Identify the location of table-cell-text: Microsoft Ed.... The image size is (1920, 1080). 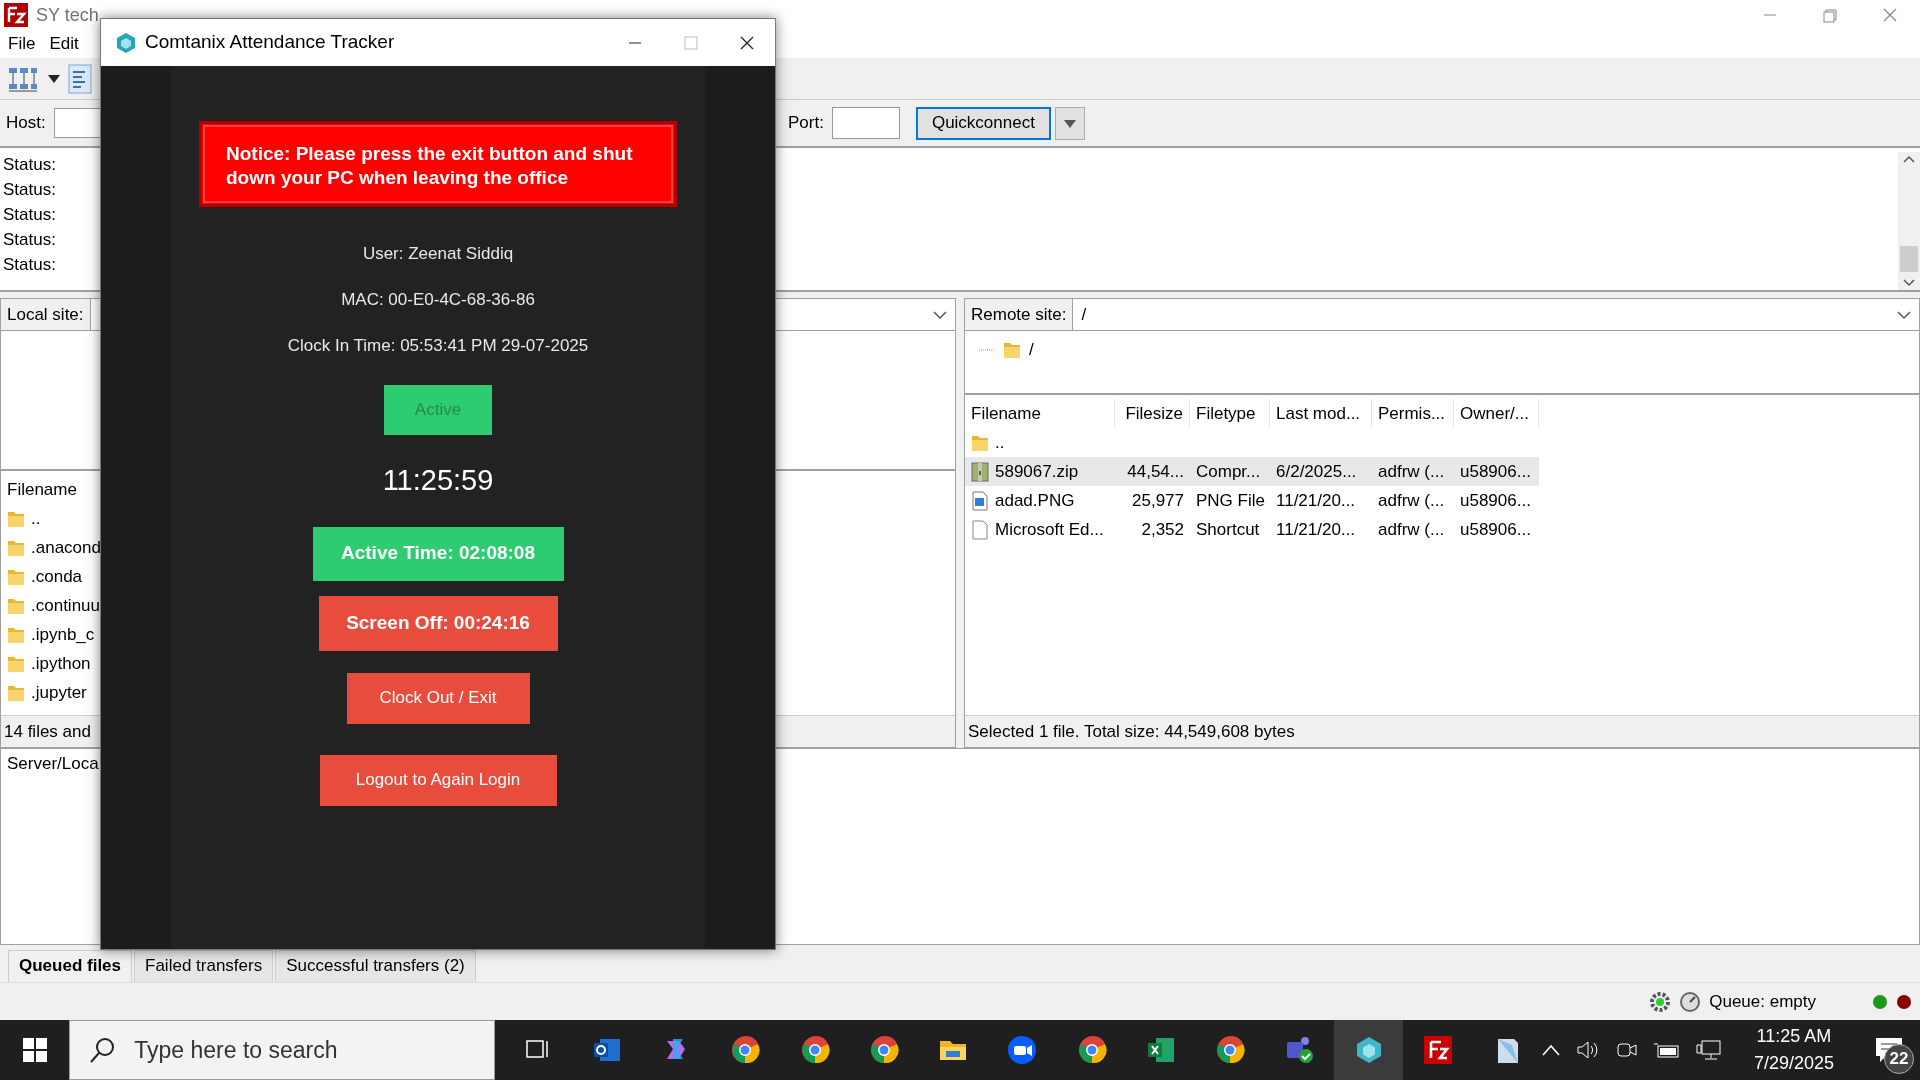
(1049, 529).